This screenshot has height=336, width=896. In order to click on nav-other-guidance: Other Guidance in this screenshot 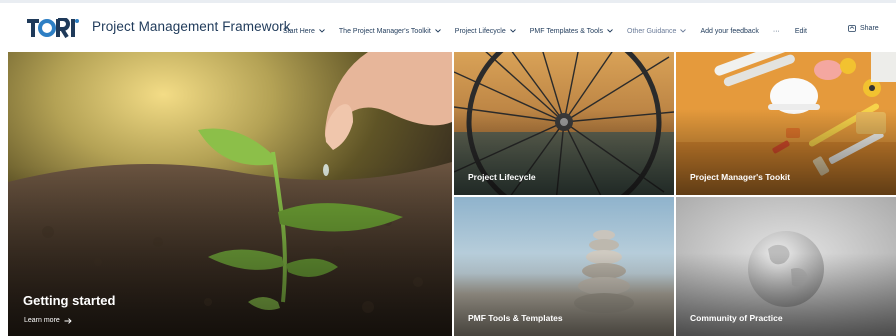, I will do `click(657, 31)`.